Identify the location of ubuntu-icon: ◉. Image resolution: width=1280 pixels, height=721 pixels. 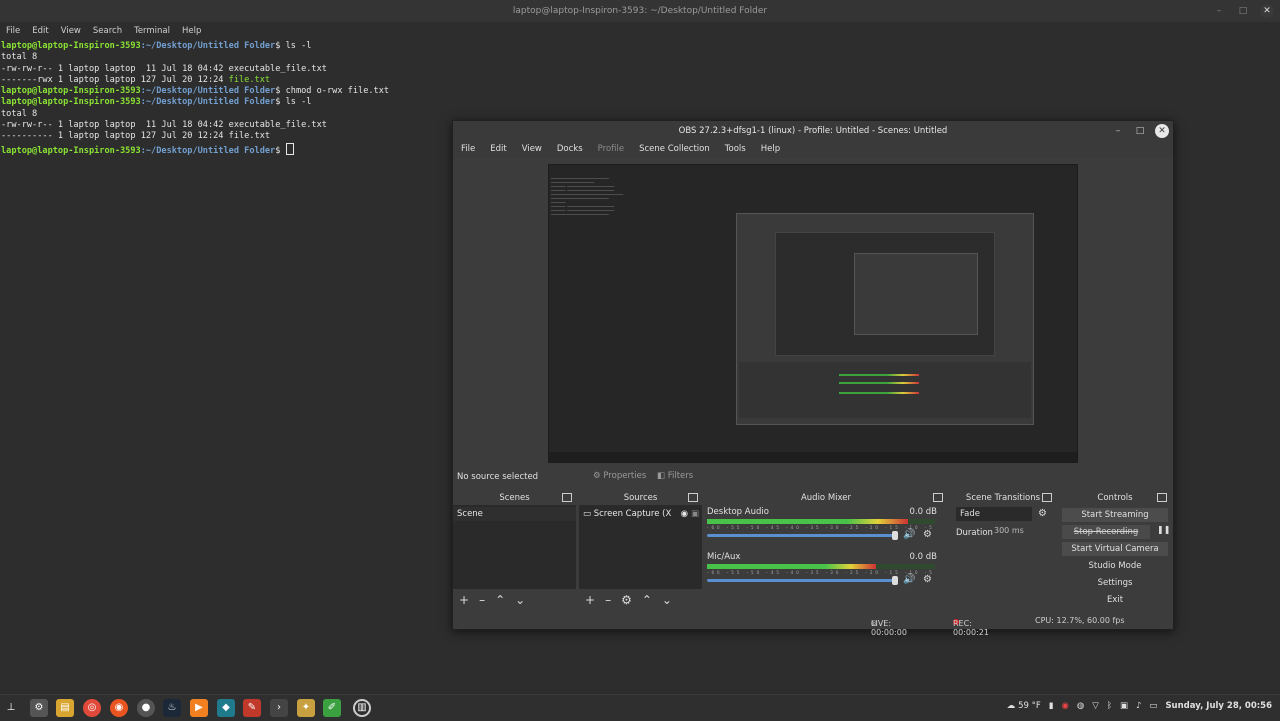
(119, 708).